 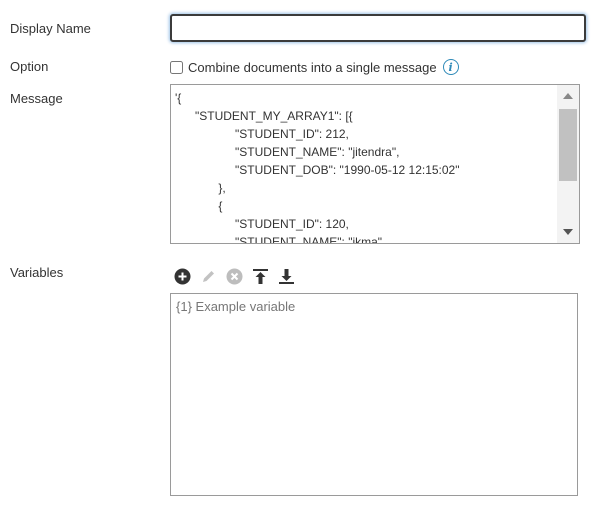 I want to click on message-label: Message, so click(x=36, y=98).